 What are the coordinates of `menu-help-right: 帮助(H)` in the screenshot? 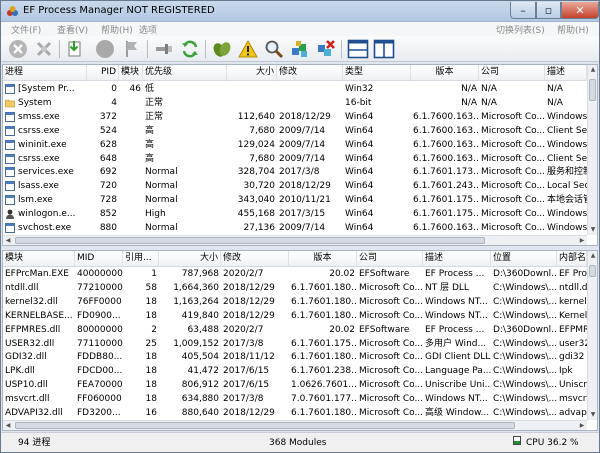 It's located at (573, 29).